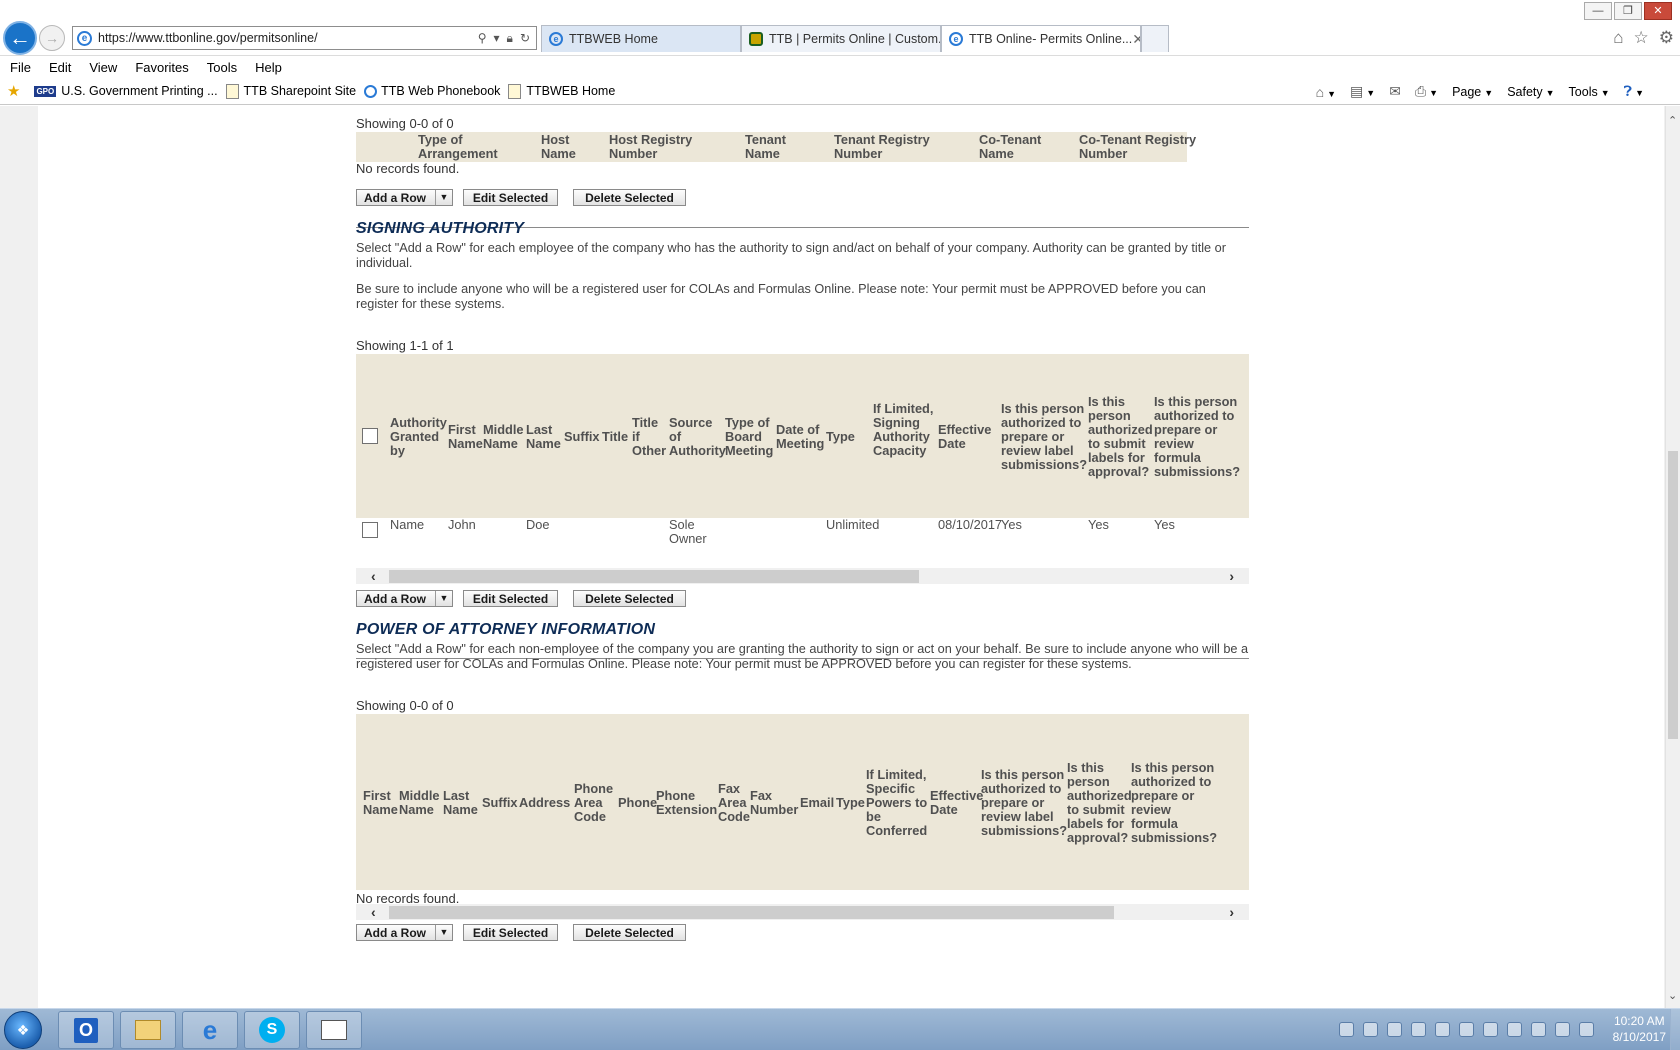 Image resolution: width=1680 pixels, height=1050 pixels. What do you see at coordinates (1136, 39) in the screenshot?
I see `close-tab-icon: ✕` at bounding box center [1136, 39].